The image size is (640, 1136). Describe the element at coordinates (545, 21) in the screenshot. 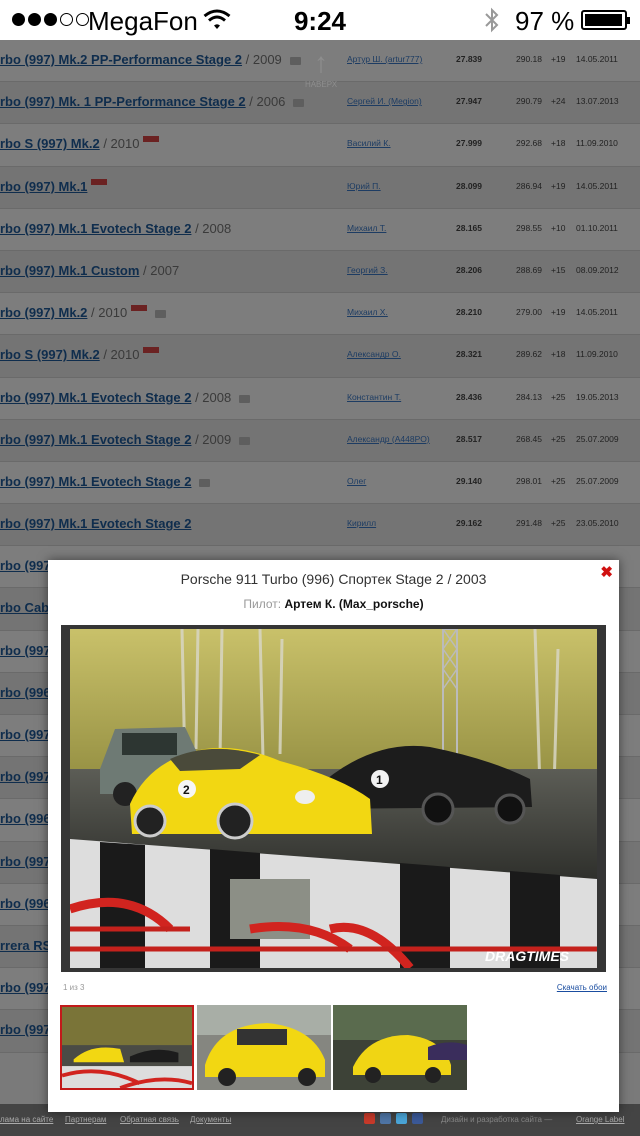

I see `battery-percent: 97 %` at that location.